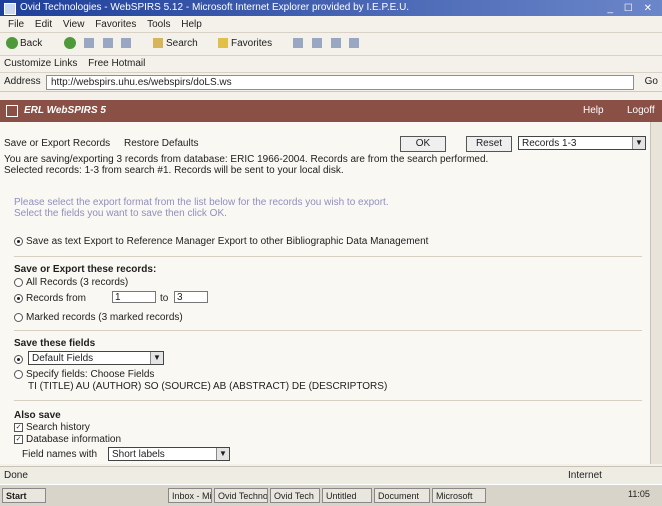  Describe the element at coordinates (16, 24) in the screenshot. I see `menu-file: File` at that location.